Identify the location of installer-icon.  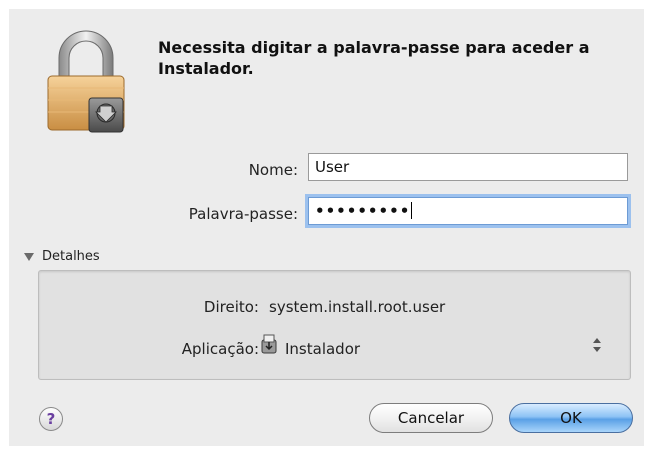
(269, 344).